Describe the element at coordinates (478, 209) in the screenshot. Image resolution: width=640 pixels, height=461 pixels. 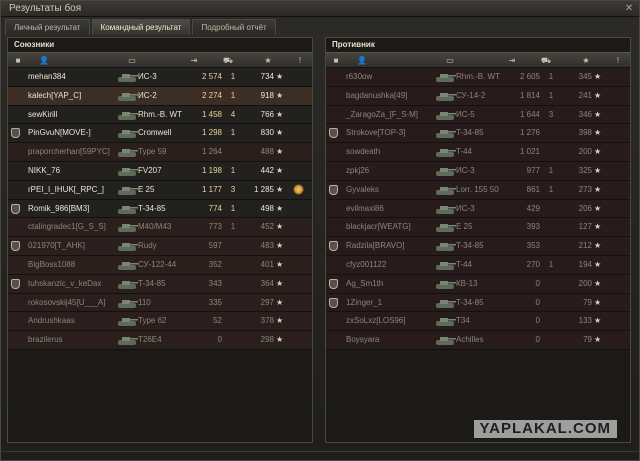
I see `player-row: evilmaxi86 ИС-3 429 206 ★` at that location.